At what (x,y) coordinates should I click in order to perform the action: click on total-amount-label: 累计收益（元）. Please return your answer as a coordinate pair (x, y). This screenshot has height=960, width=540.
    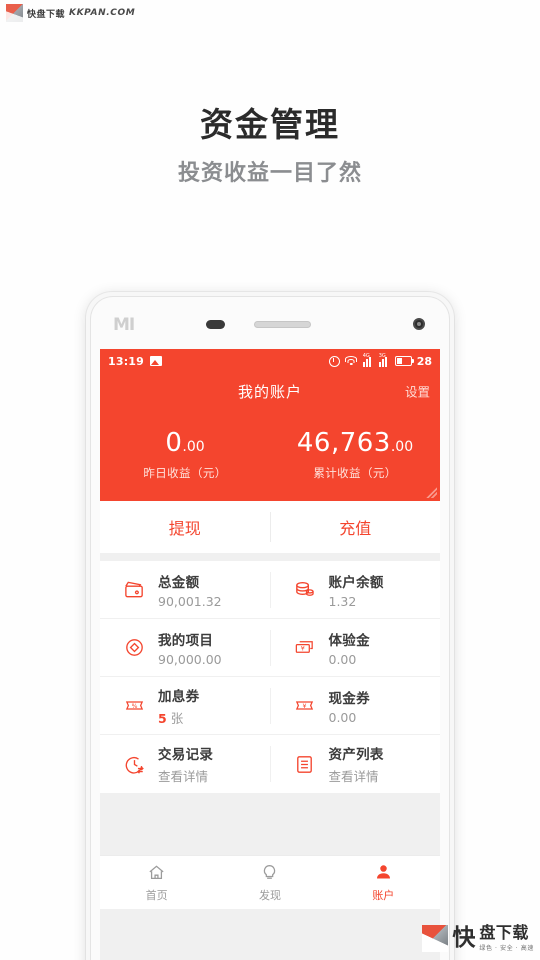
    Looking at the image, I should click on (355, 472).